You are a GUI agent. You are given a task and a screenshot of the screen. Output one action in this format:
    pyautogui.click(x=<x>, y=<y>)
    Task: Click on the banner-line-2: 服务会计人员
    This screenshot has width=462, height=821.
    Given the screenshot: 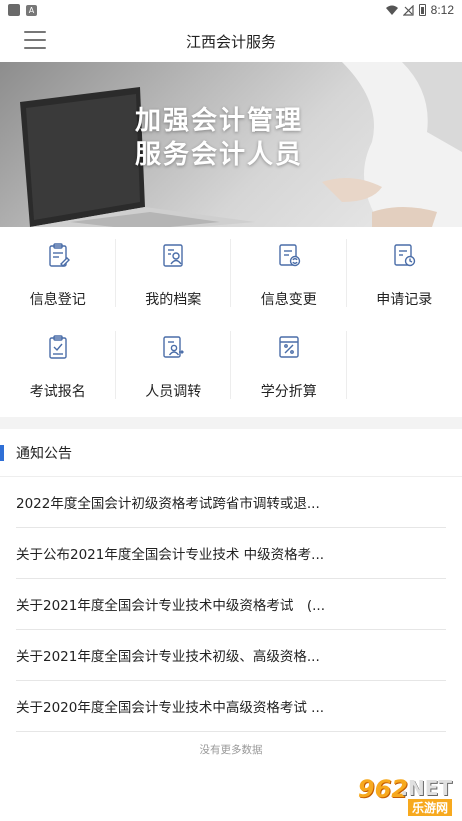 What is the action you would take?
    pyautogui.click(x=219, y=155)
    